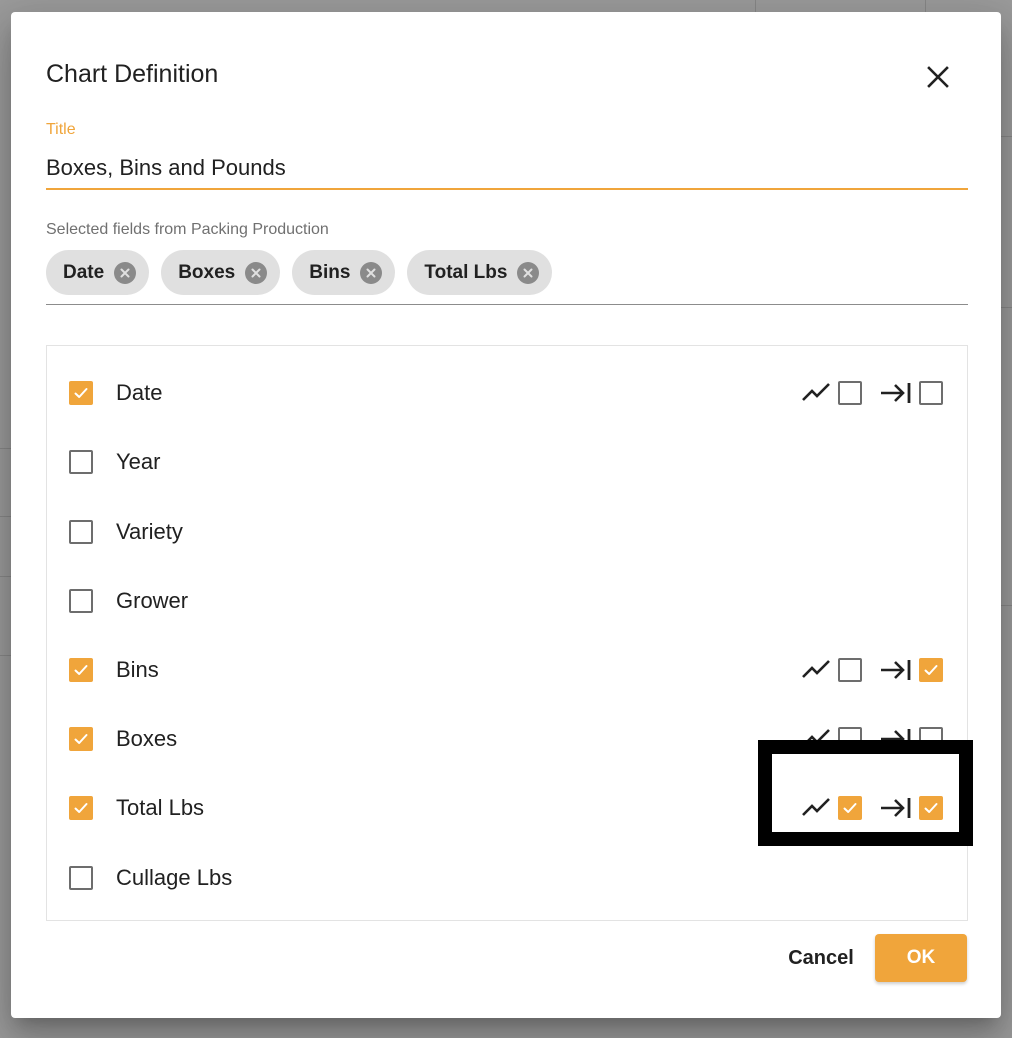 This screenshot has width=1012, height=1038. I want to click on field-chip: Total Lbs, so click(480, 272).